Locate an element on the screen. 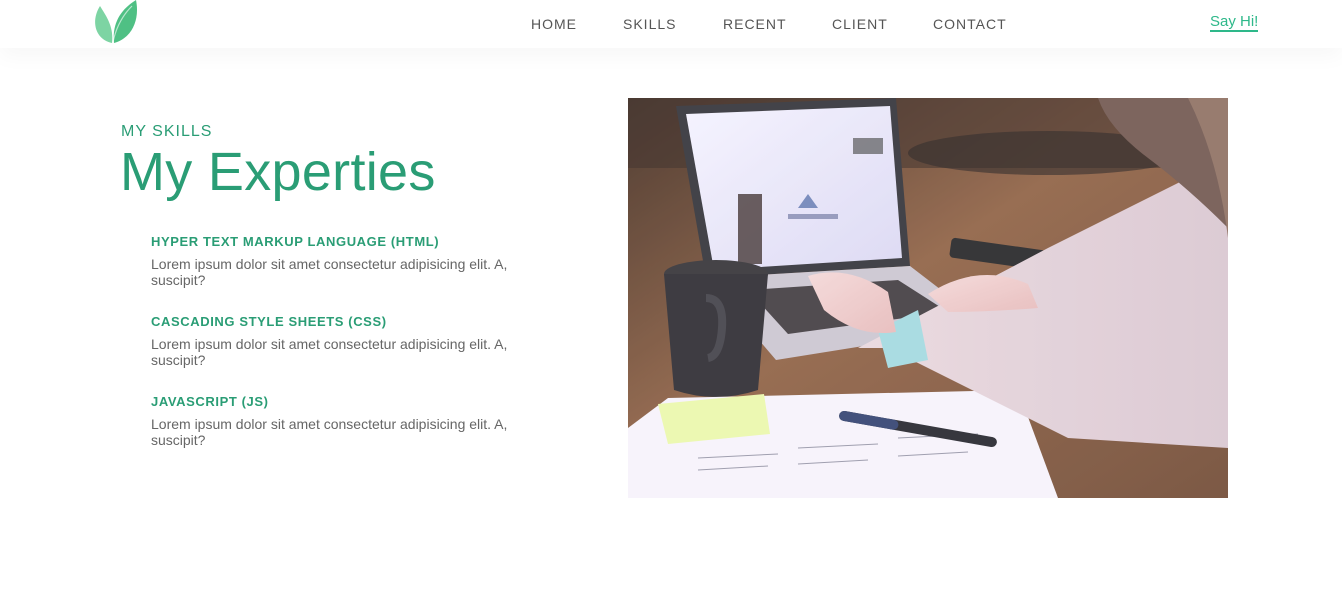 The height and width of the screenshot is (601, 1342). nav-recent: RECENT is located at coordinates (755, 24).